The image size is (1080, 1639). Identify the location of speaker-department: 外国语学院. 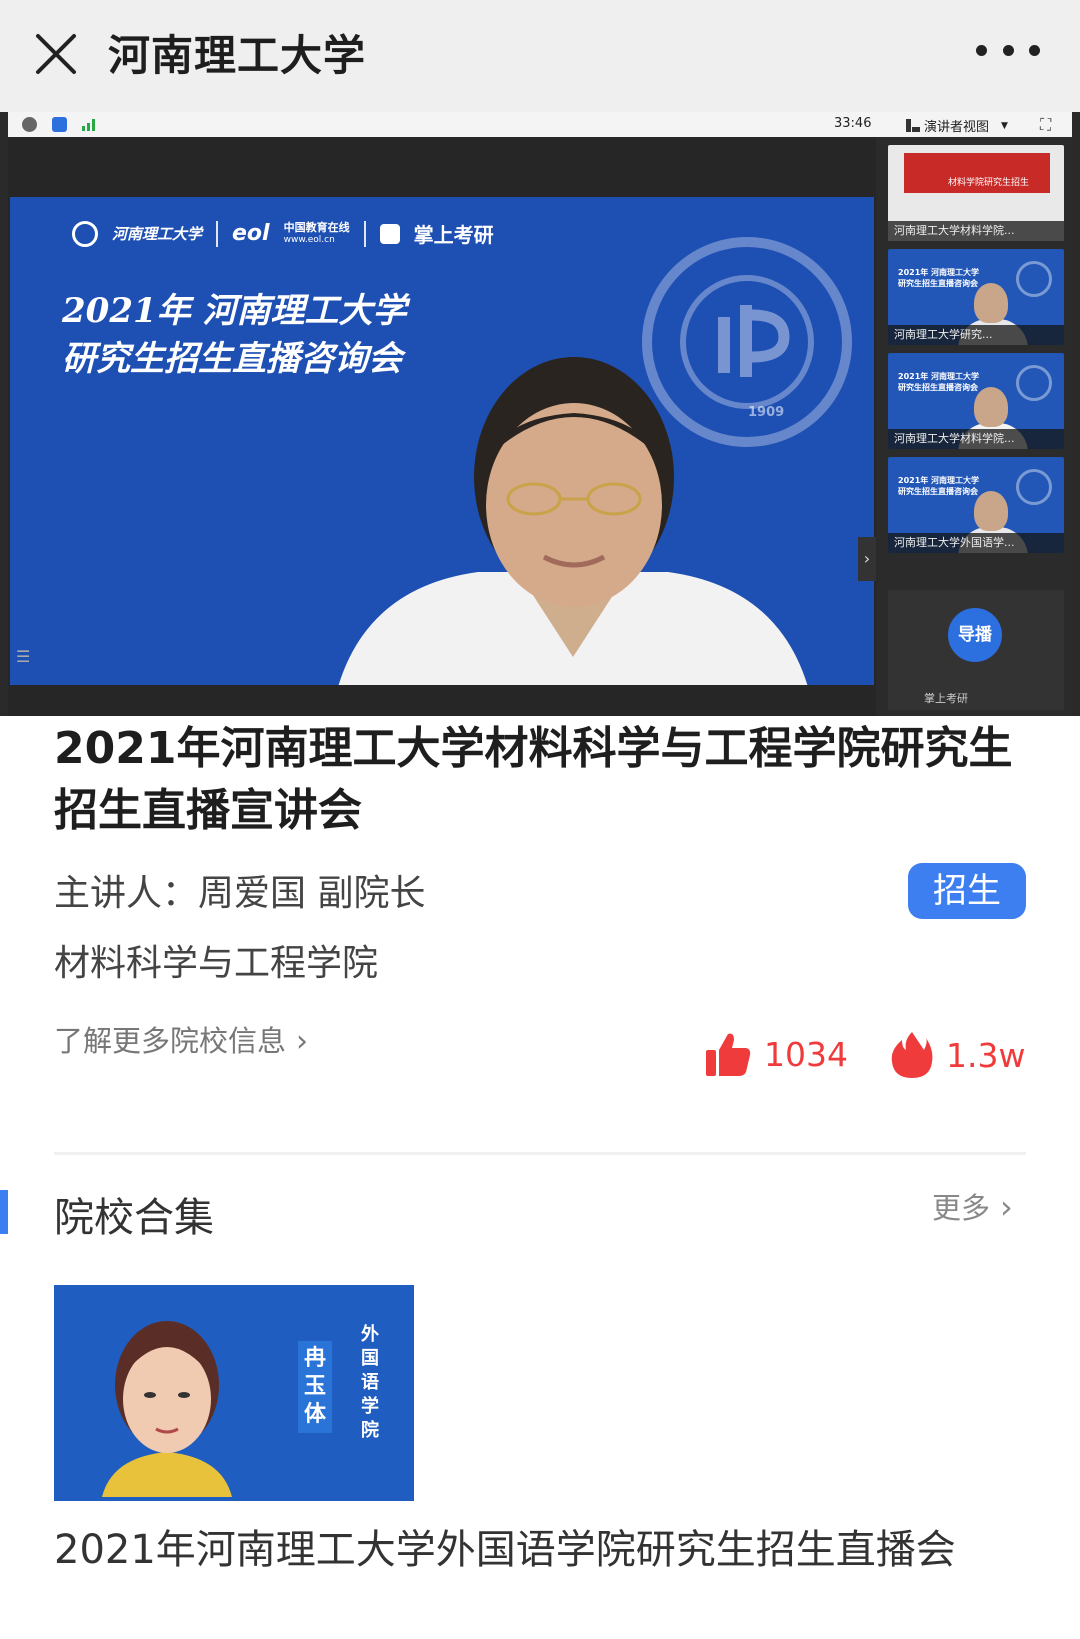
(370, 1382).